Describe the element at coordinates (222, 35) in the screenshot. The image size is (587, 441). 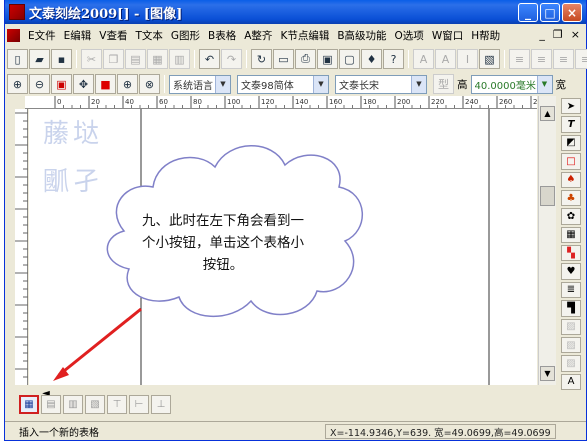
I see `menu-table: B表格` at that location.